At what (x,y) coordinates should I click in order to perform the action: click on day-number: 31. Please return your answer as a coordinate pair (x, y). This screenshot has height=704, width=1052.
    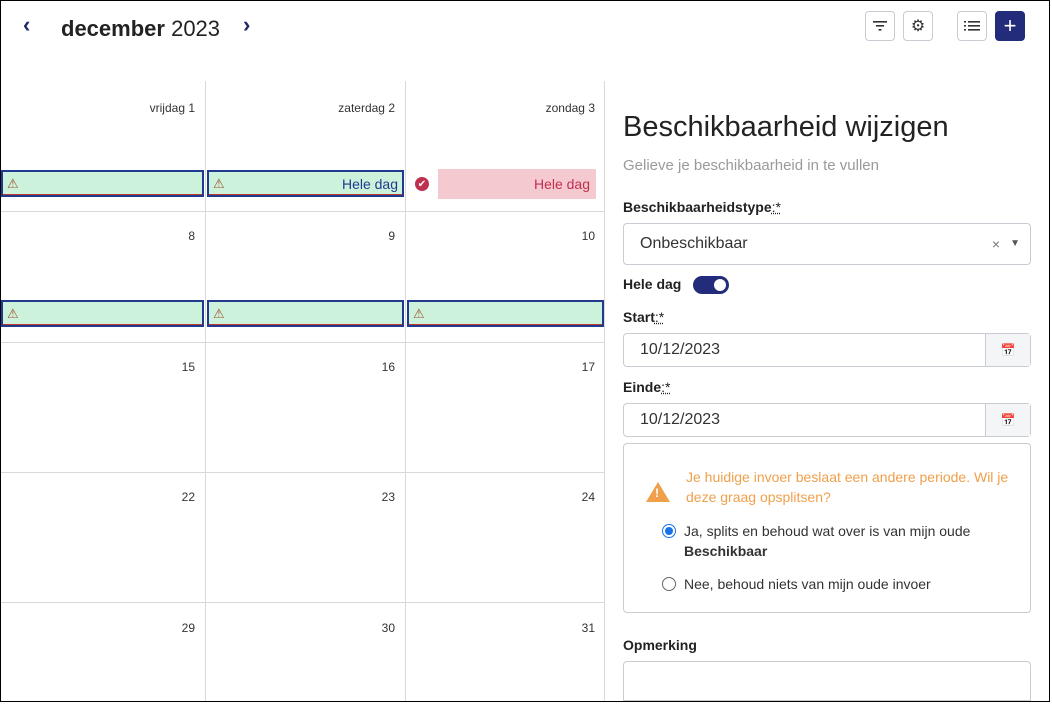
    Looking at the image, I should click on (588, 628).